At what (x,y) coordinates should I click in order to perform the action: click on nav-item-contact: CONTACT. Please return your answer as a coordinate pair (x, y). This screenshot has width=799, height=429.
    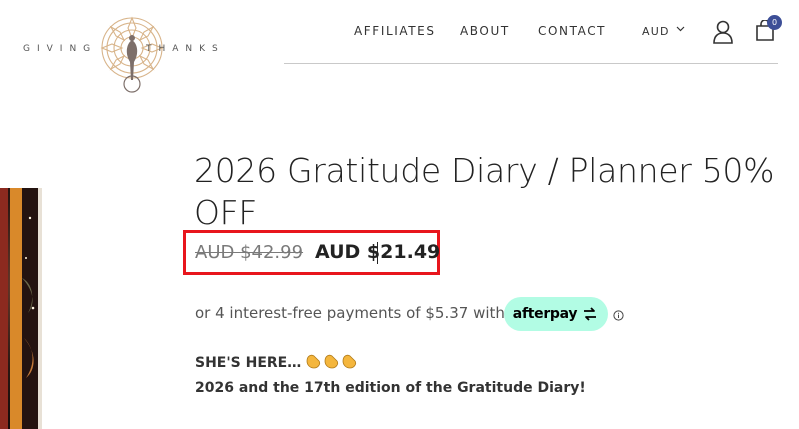
    Looking at the image, I should click on (590, 31).